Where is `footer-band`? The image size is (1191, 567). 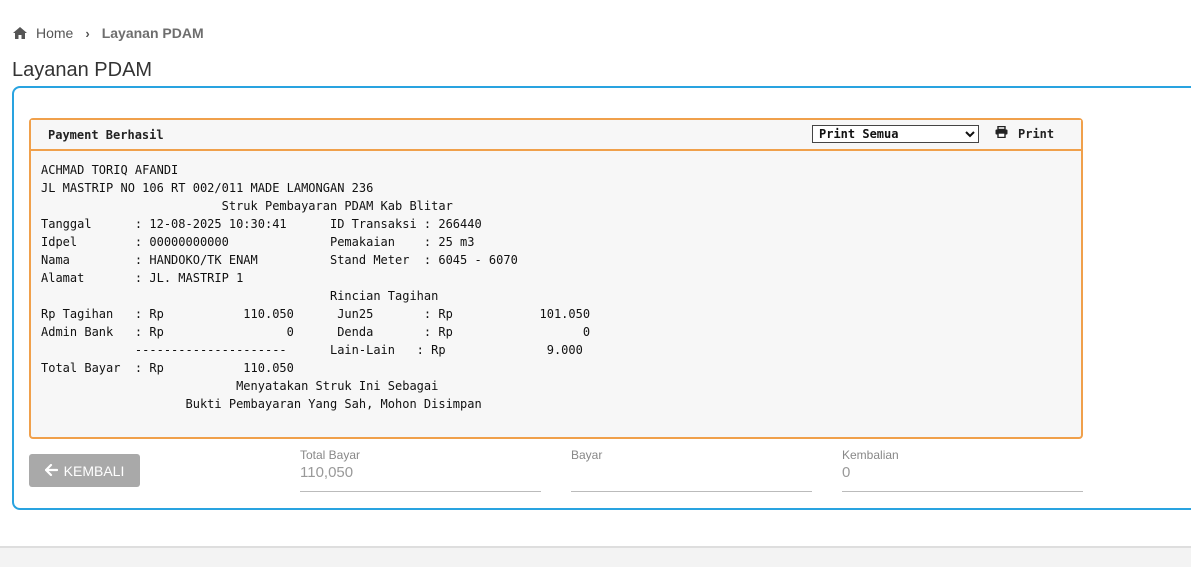
footer-band is located at coordinates (595, 556).